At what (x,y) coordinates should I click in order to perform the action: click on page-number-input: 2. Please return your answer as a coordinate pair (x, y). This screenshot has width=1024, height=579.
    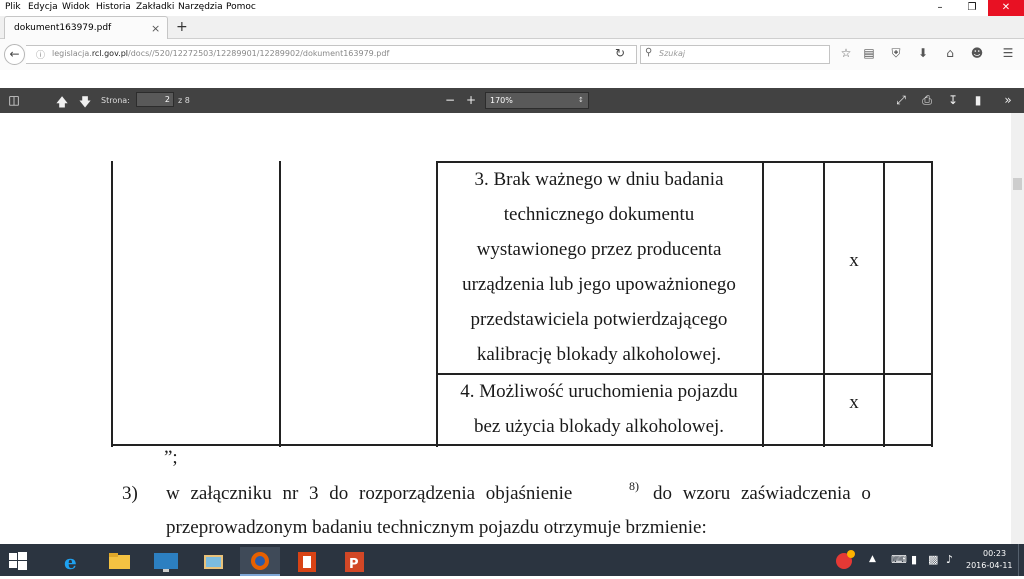
    Looking at the image, I should click on (155, 99).